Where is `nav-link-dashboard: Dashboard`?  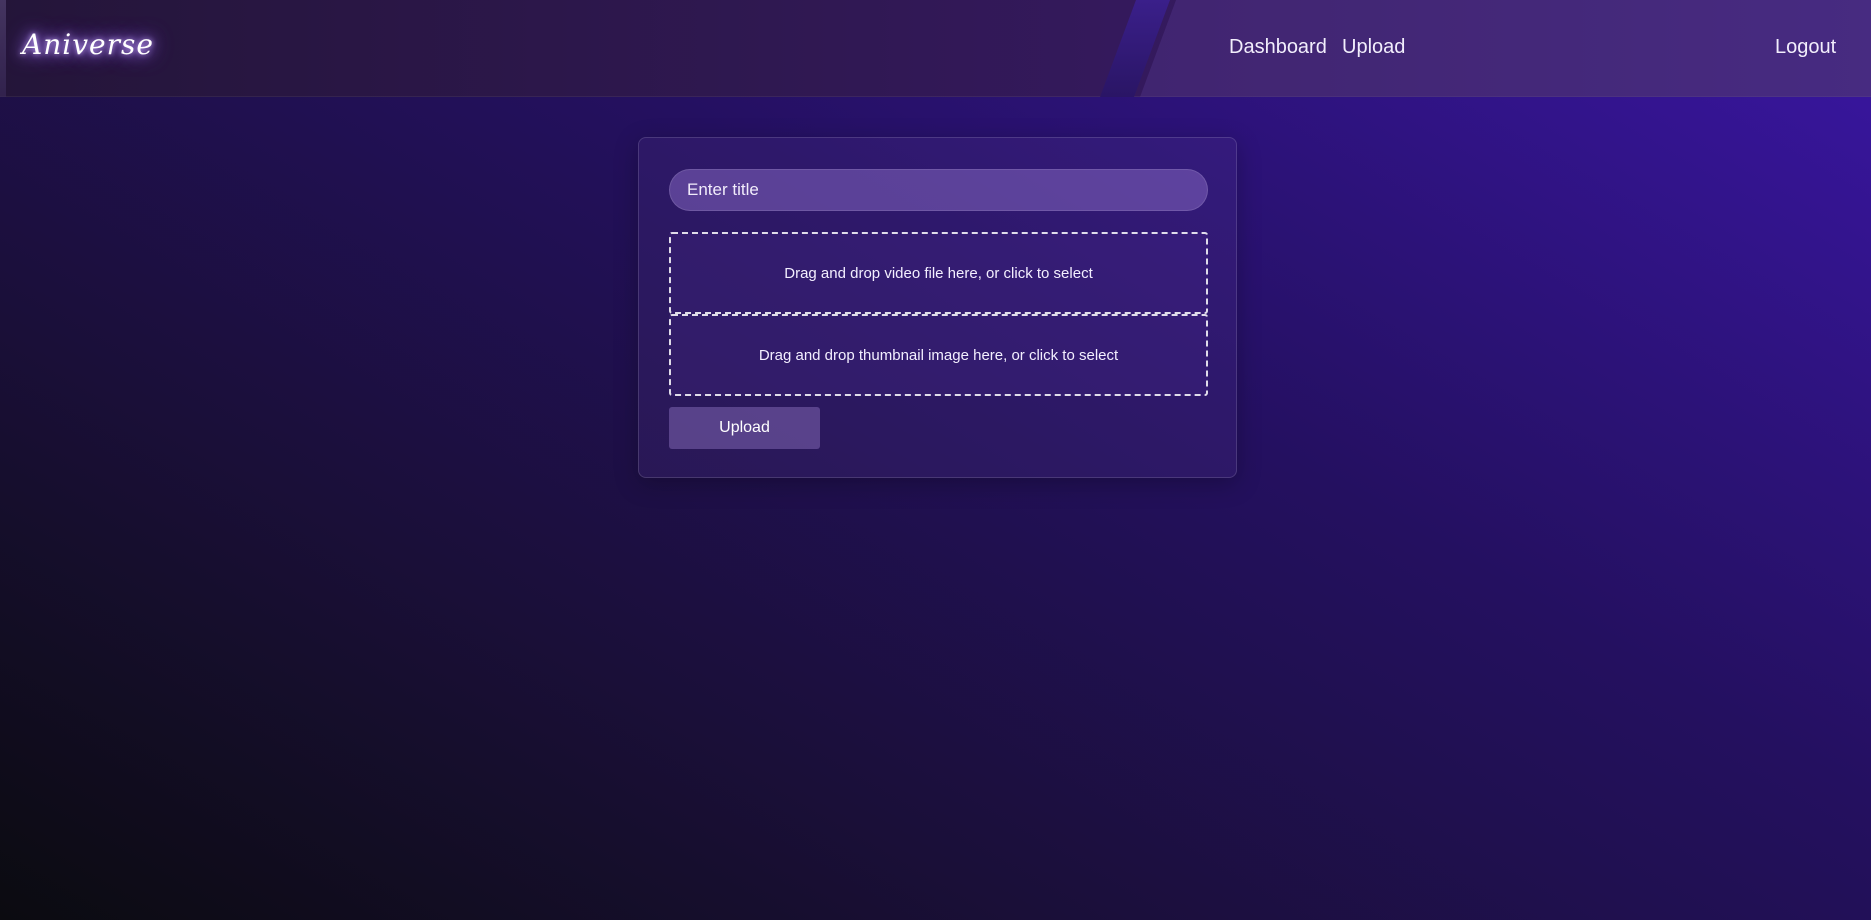 nav-link-dashboard: Dashboard is located at coordinates (1278, 47).